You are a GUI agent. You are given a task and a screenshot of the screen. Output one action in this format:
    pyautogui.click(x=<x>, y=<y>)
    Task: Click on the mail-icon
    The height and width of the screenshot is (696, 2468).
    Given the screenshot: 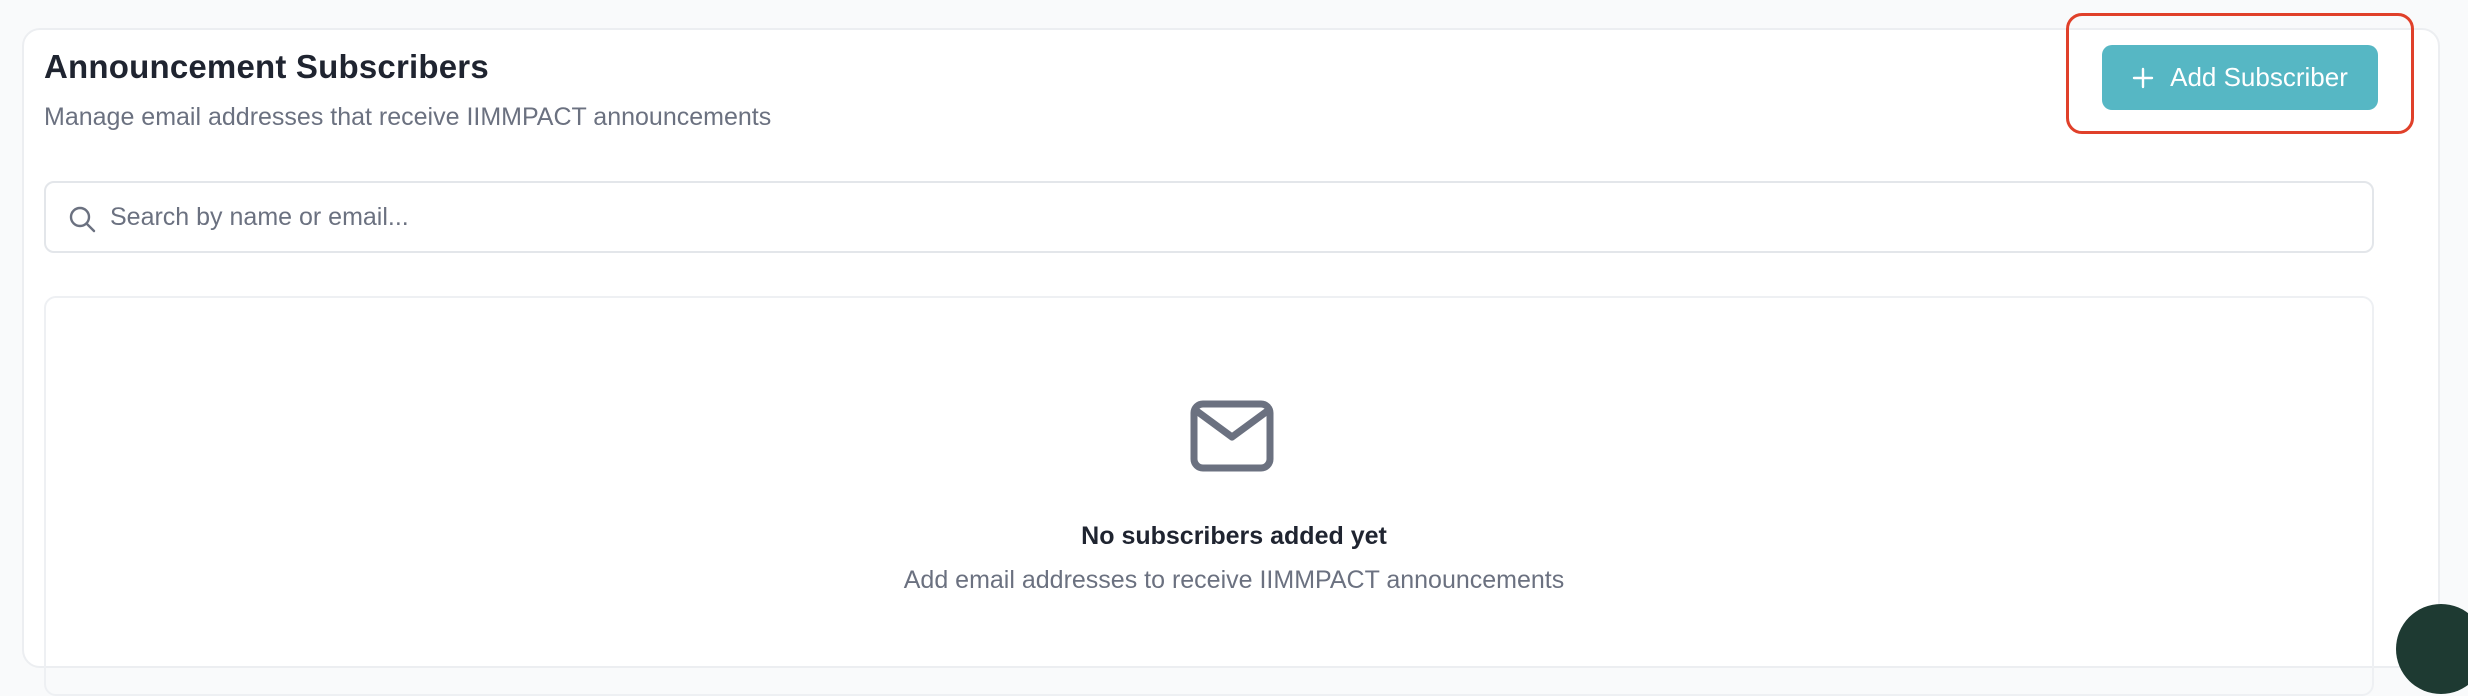 What is the action you would take?
    pyautogui.click(x=1232, y=436)
    